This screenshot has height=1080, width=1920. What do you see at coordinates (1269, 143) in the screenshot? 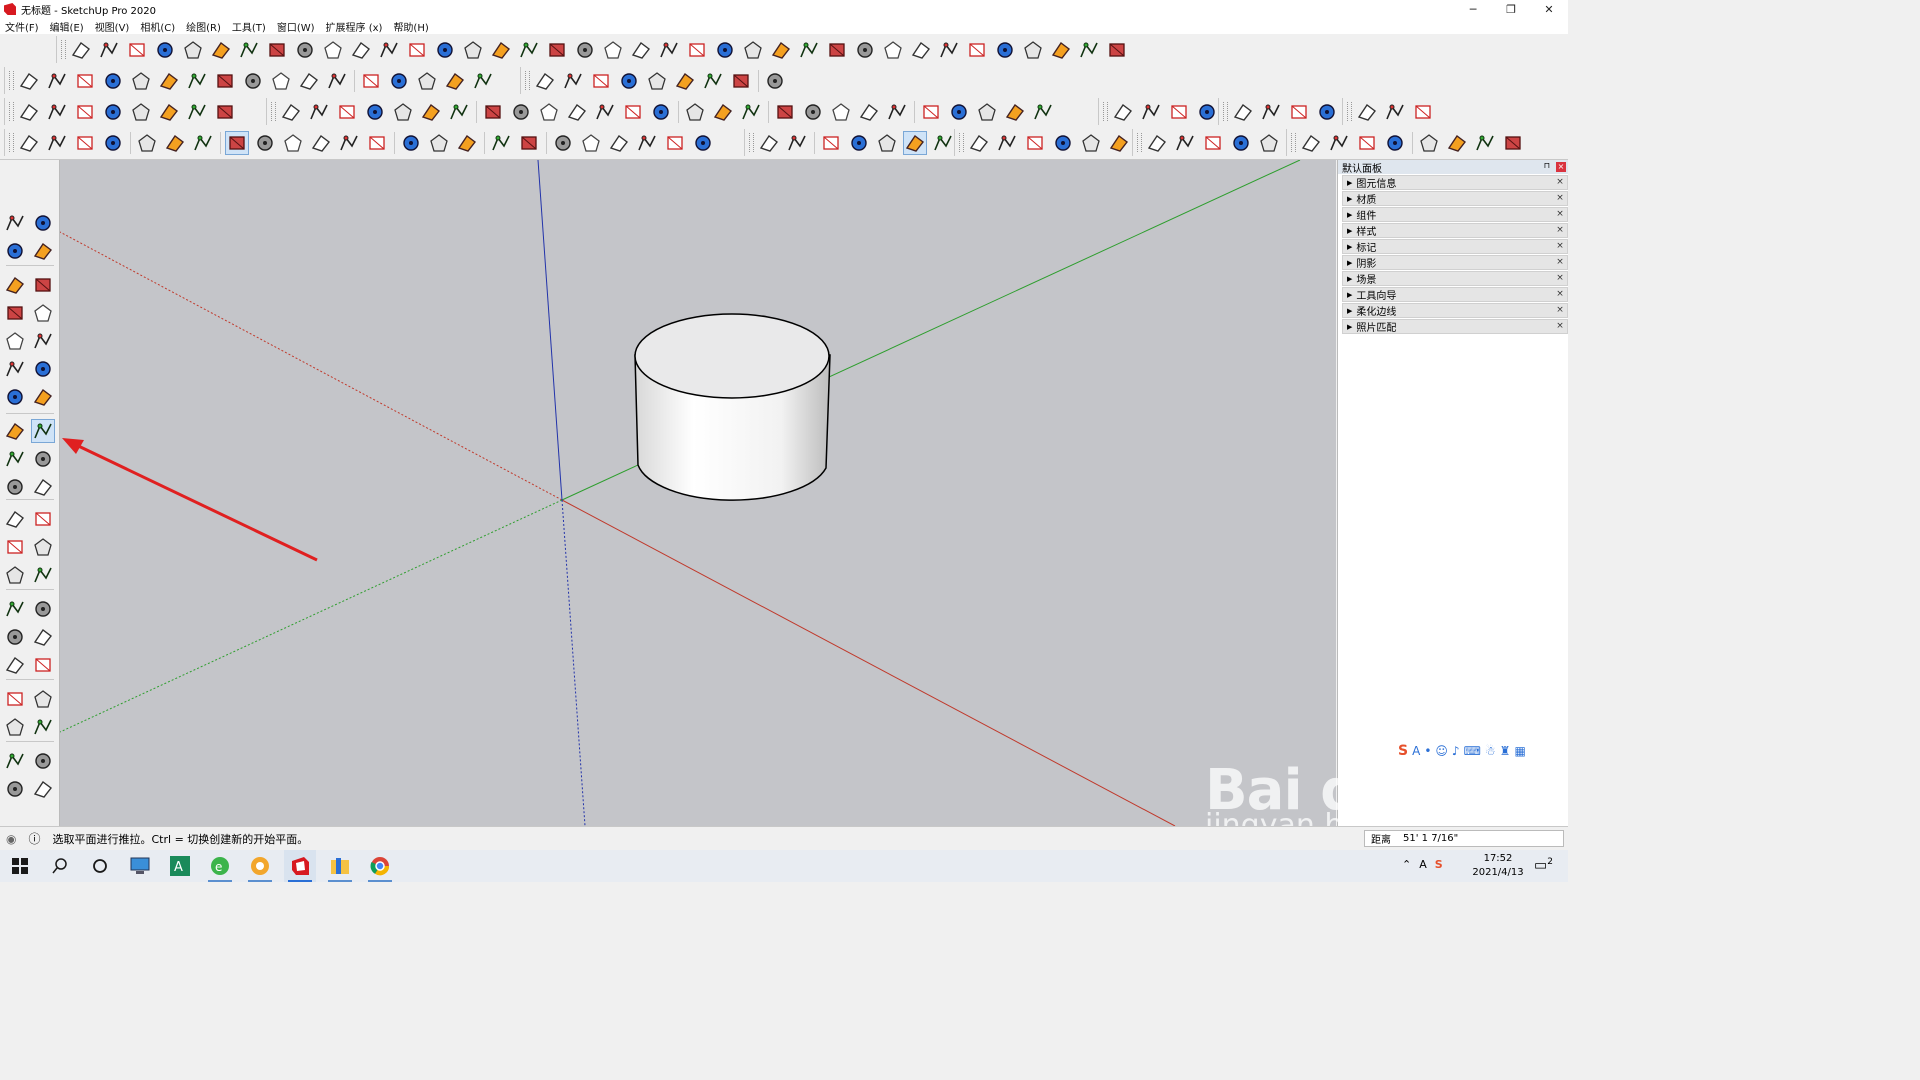
I see `layer-tool-5-icon` at bounding box center [1269, 143].